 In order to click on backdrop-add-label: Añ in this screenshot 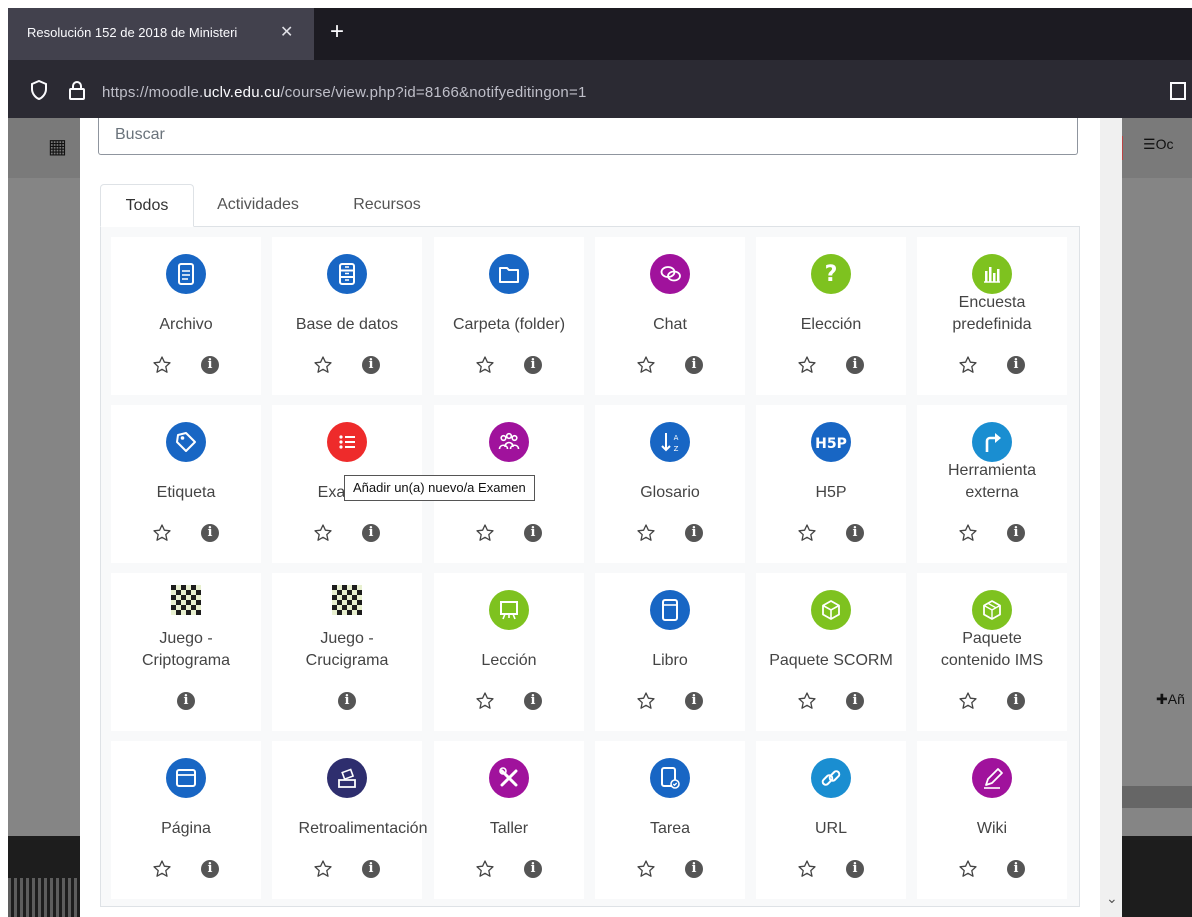, I will do `click(1176, 699)`.